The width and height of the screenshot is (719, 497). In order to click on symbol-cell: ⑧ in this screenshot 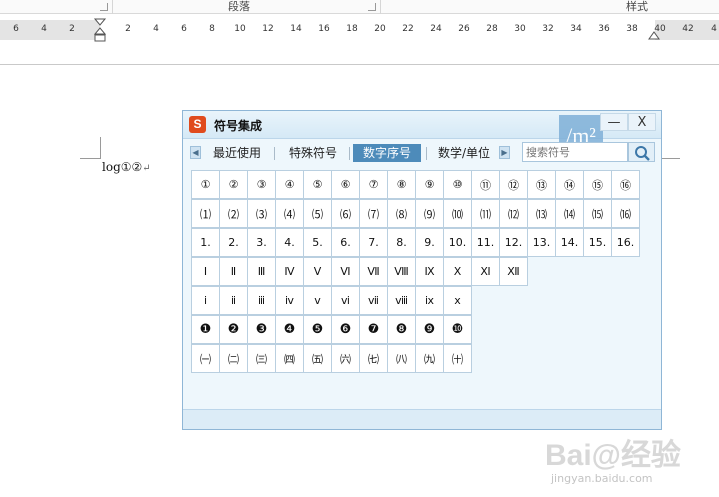, I will do `click(401, 184)`.